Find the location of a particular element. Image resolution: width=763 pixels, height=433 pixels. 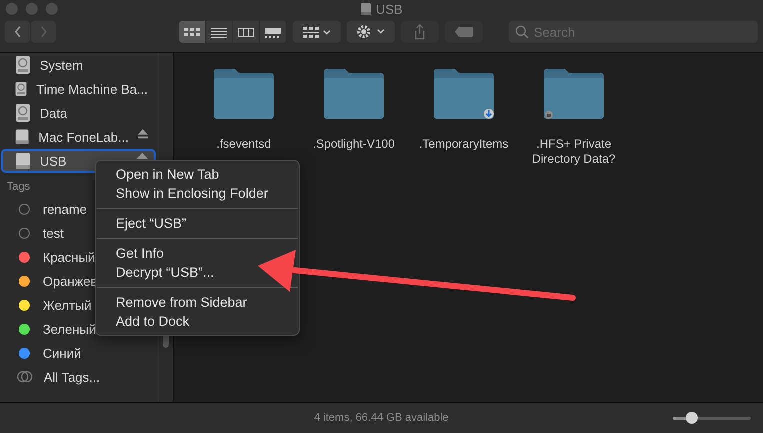

menu-item: Eject “USB” is located at coordinates (197, 223).